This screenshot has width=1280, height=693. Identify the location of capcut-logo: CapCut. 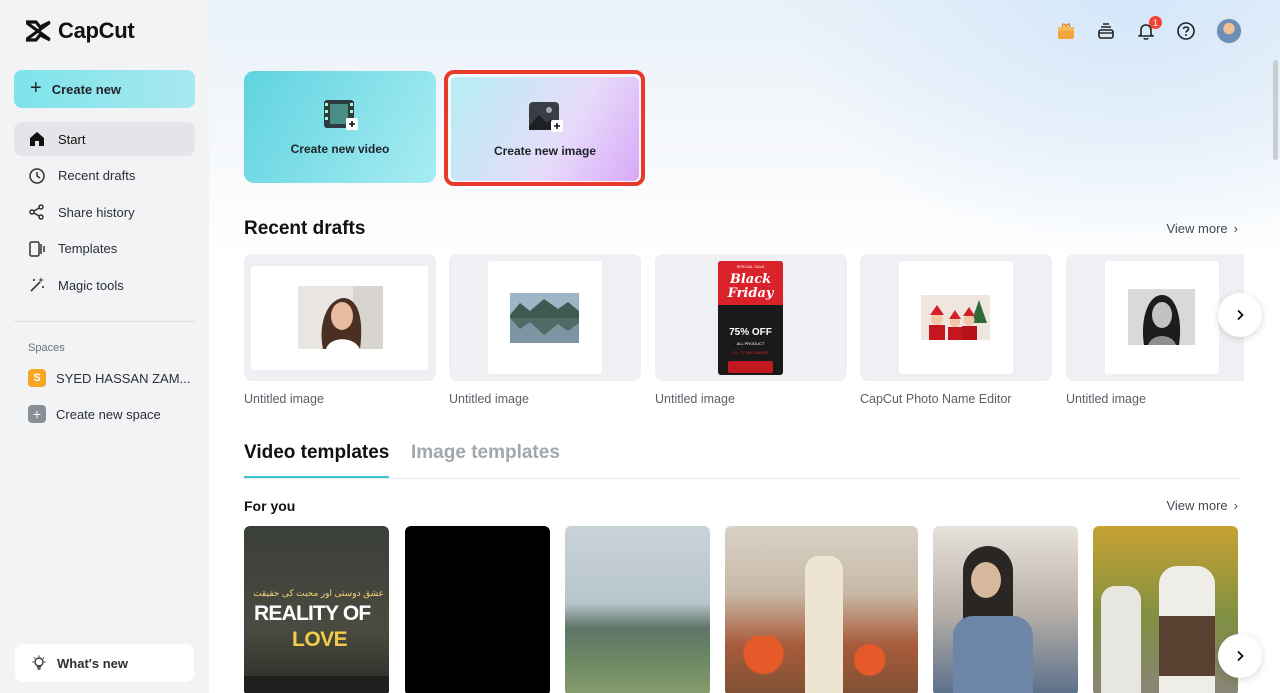
(79, 31).